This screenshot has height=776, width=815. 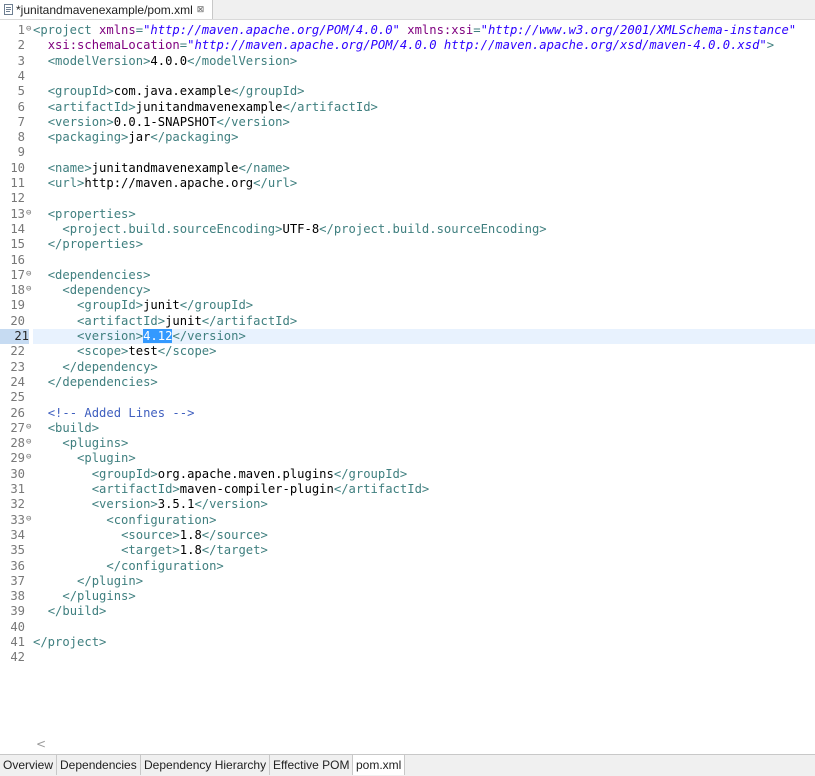 I want to click on code-line: 19 <groupId>junit</groupId>, so click(x=407, y=305).